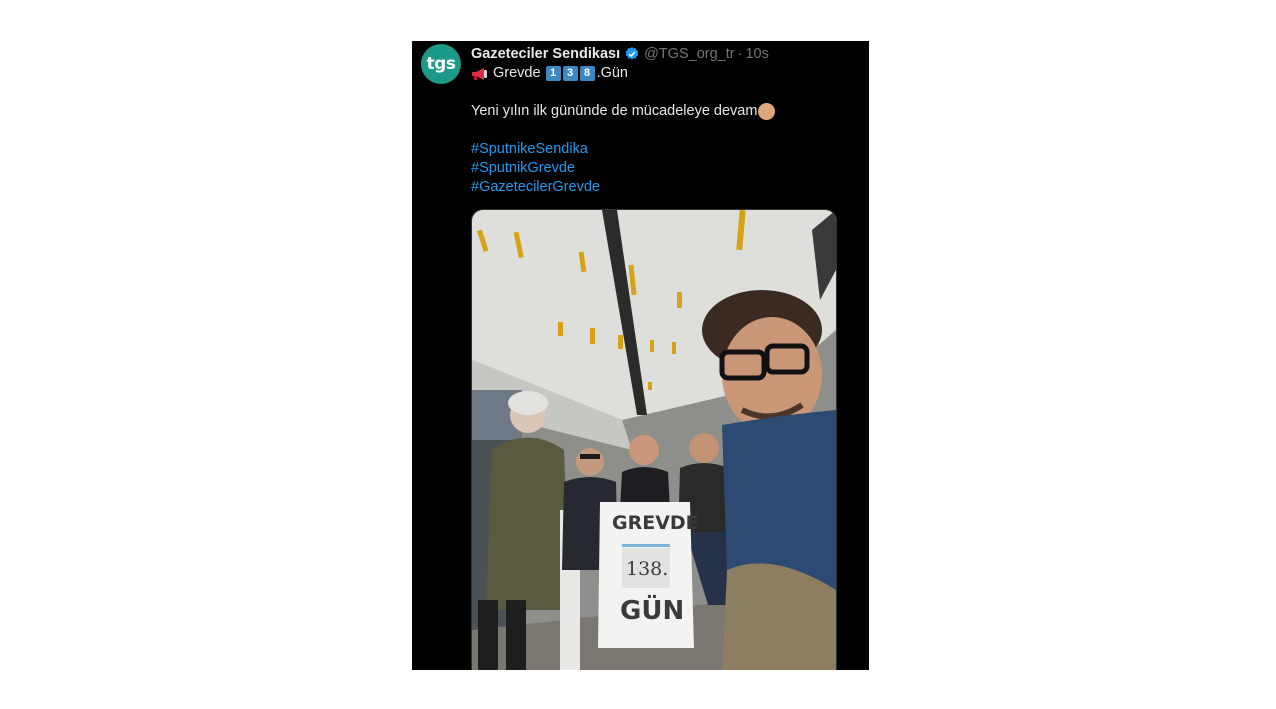  Describe the element at coordinates (523, 168) in the screenshot. I see `hashtag-link: #SputnikGrevde` at that location.